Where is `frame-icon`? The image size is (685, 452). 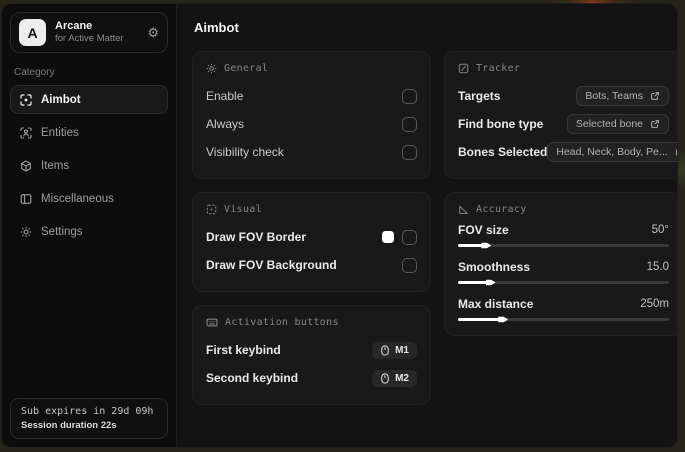 frame-icon is located at coordinates (211, 209).